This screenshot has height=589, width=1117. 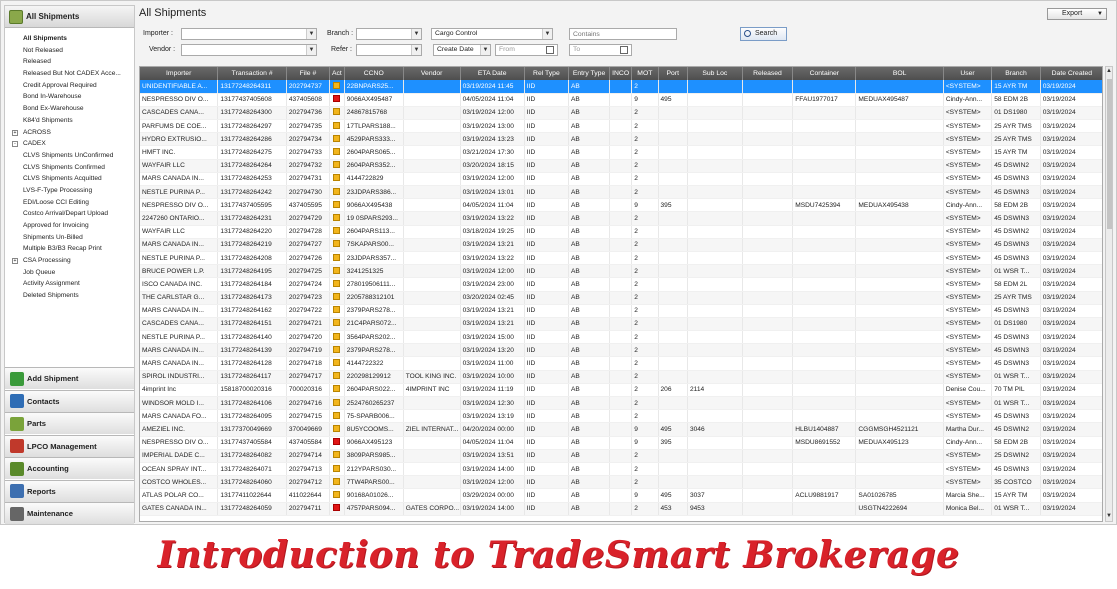 I want to click on scroll-down-icon: ▼, so click(x=1109, y=516).